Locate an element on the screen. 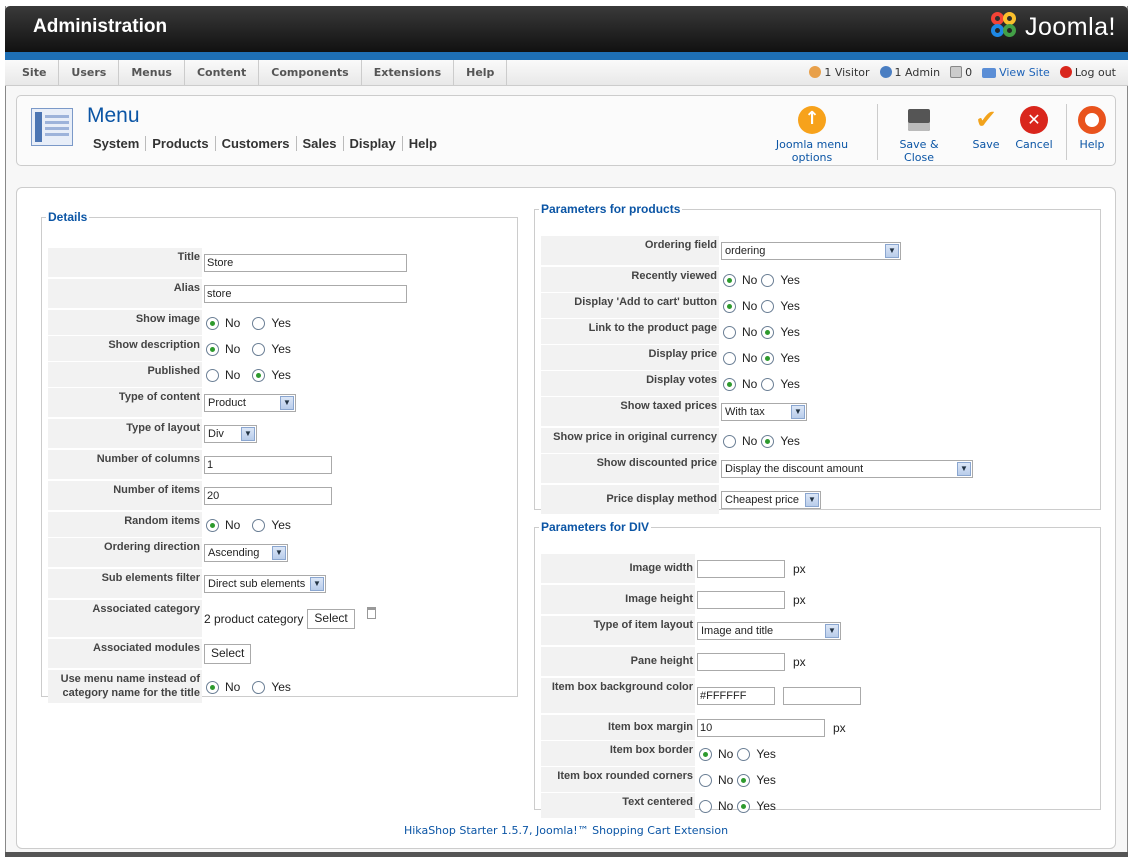  ordering-direction-select: Ascending ▼ is located at coordinates (246, 553).